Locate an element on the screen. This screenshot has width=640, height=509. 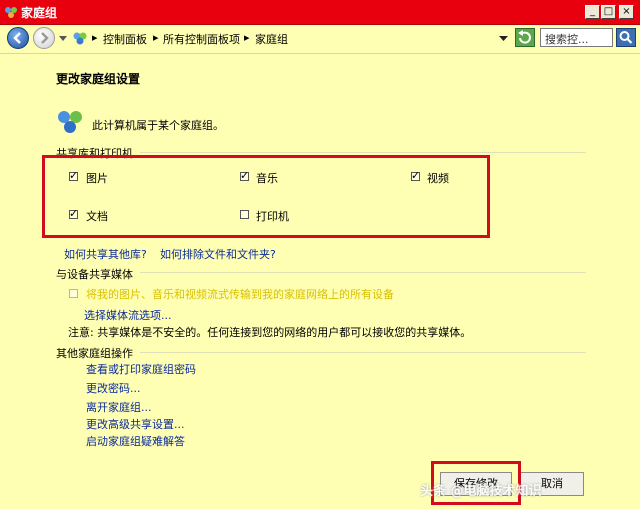
maximize-button: □ is located at coordinates (608, 12).